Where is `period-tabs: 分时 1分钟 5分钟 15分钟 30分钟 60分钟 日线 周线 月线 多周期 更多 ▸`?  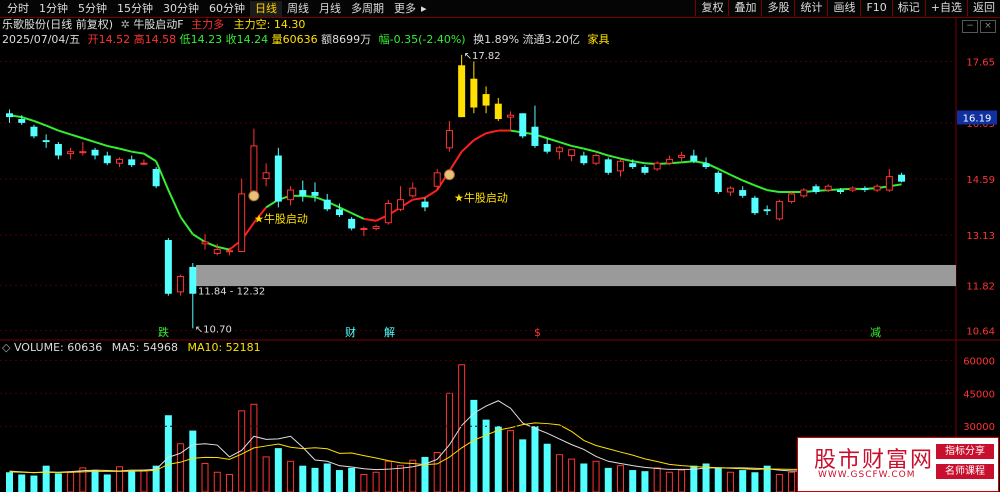
period-tabs: 分时 1分钟 5分钟 15分钟 30分钟 60分钟 日线 周线 月线 多周期 更多 ▸ is located at coordinates (214, 9).